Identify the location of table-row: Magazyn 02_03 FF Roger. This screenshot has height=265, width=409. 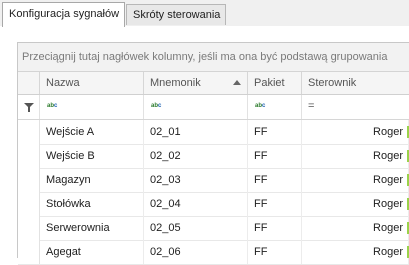
(213, 180).